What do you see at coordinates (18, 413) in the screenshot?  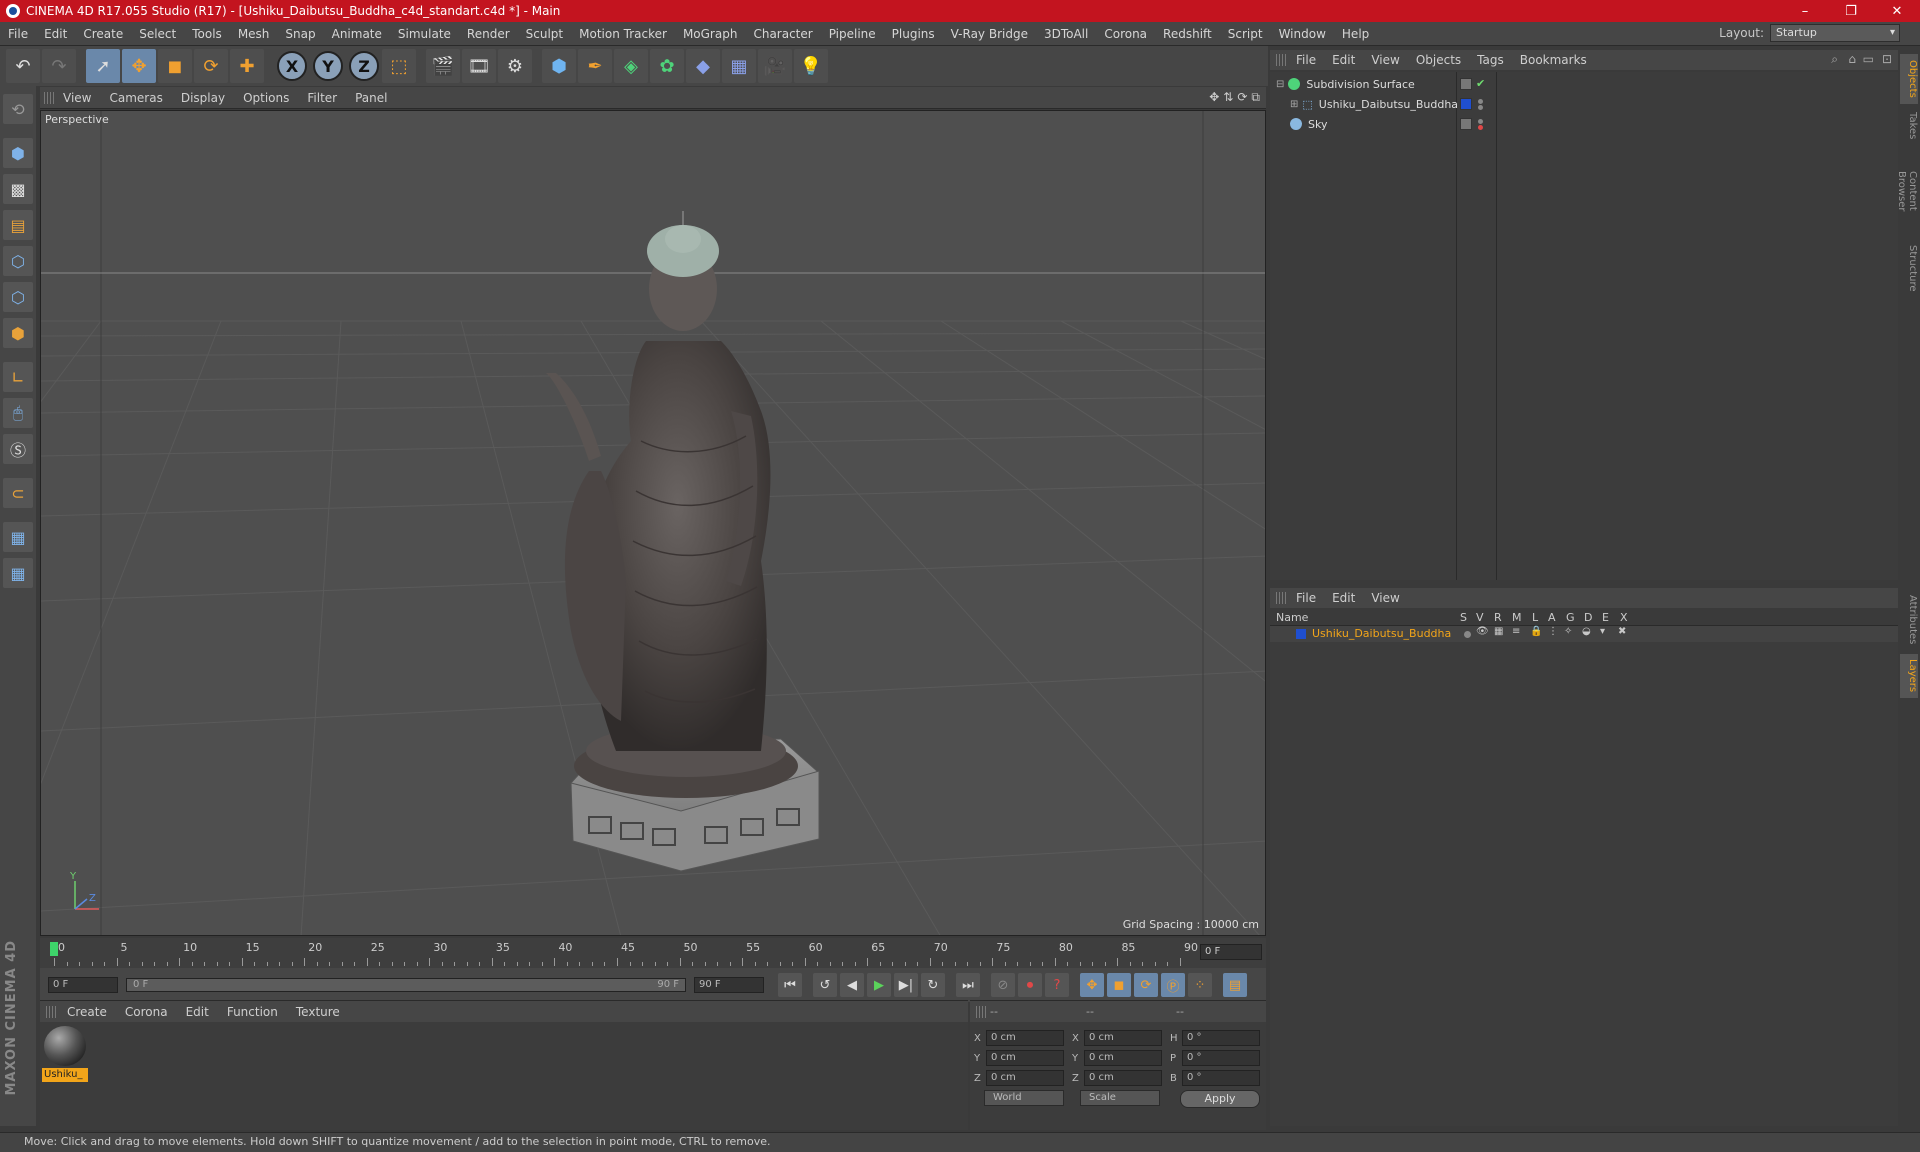 I see `tweak-mode-icon: 🖱` at bounding box center [18, 413].